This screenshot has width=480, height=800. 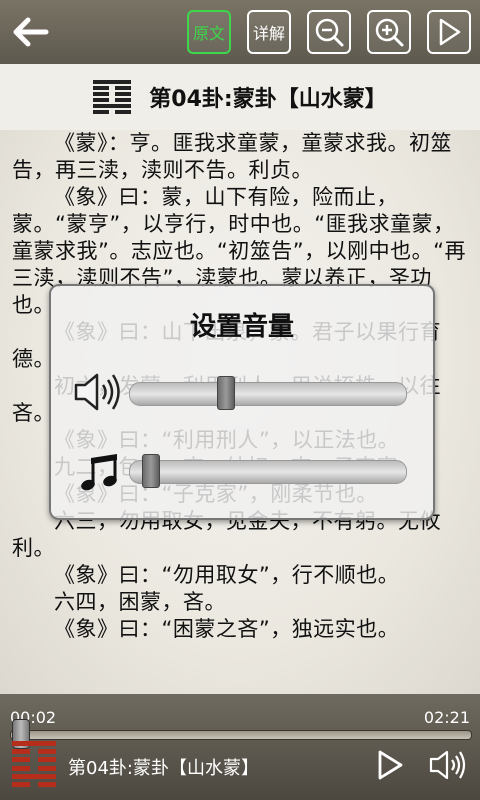 I want to click on chapter-header: 第04卦:蒙卦【山水蒙】, so click(x=240, y=97).